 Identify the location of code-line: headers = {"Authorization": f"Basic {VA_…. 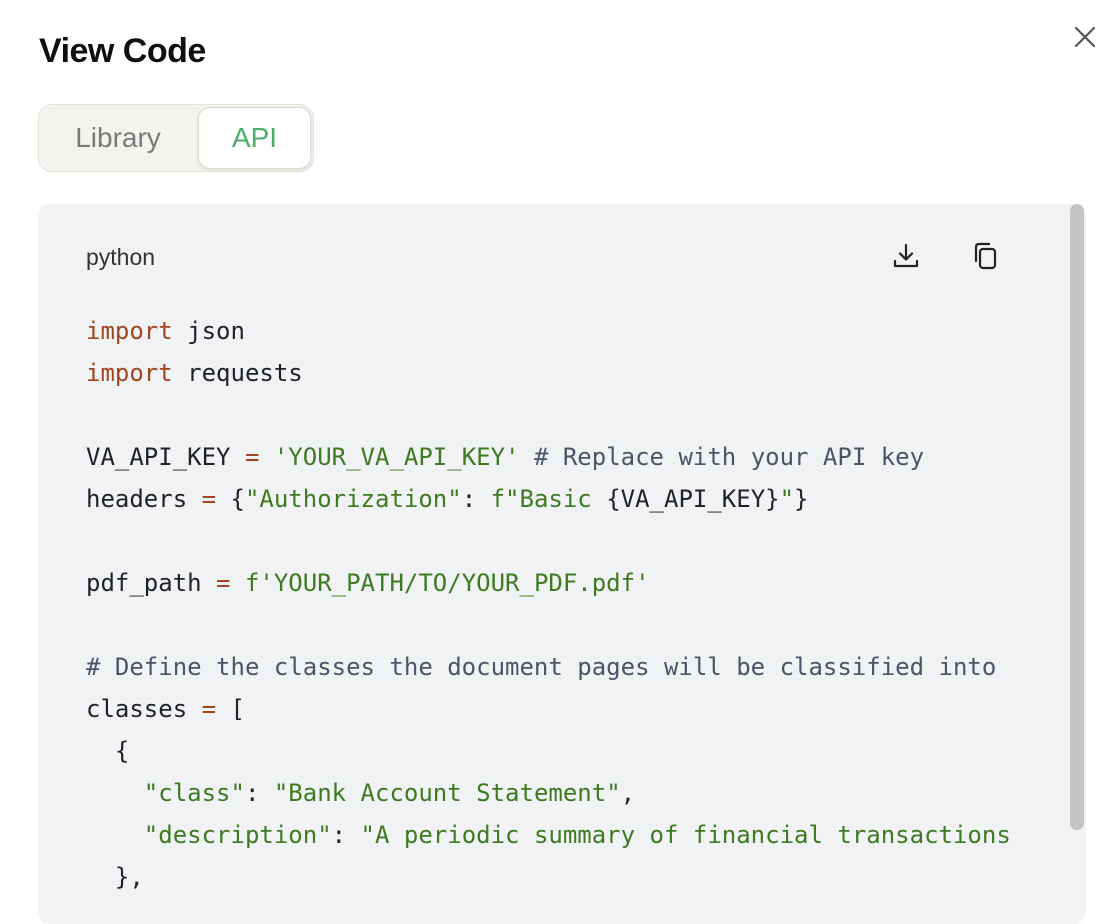
(447, 499).